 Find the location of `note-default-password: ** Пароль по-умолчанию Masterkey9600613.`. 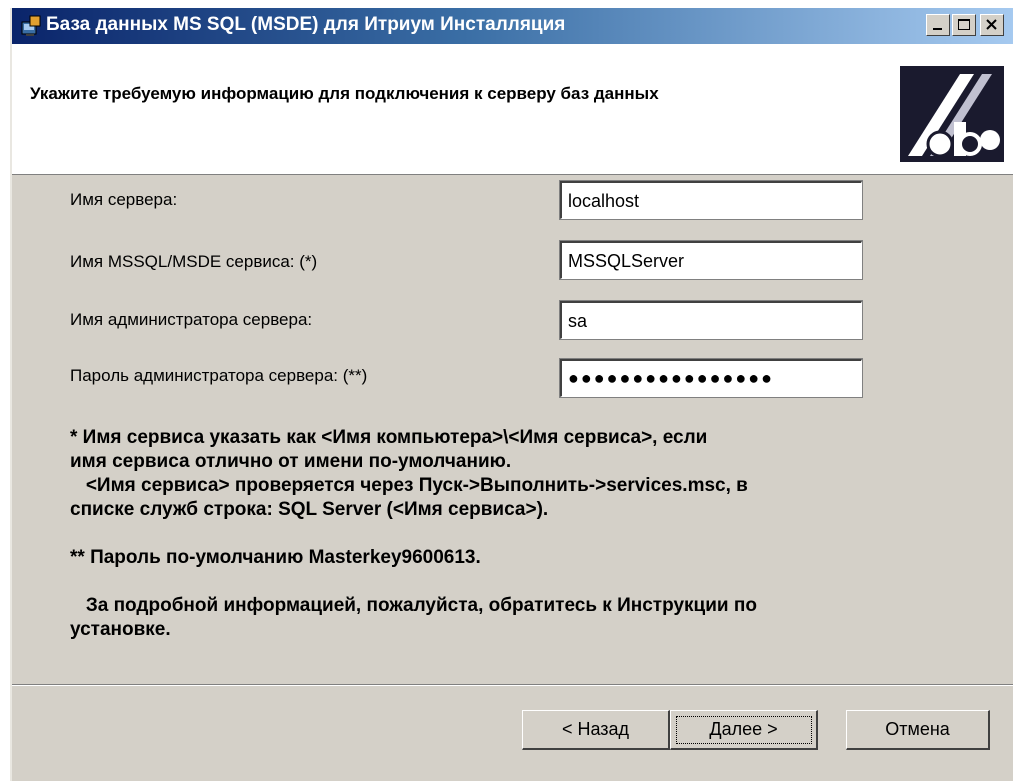

note-default-password: ** Пароль по-умолчанию Masterkey9600613. is located at coordinates (275, 557).